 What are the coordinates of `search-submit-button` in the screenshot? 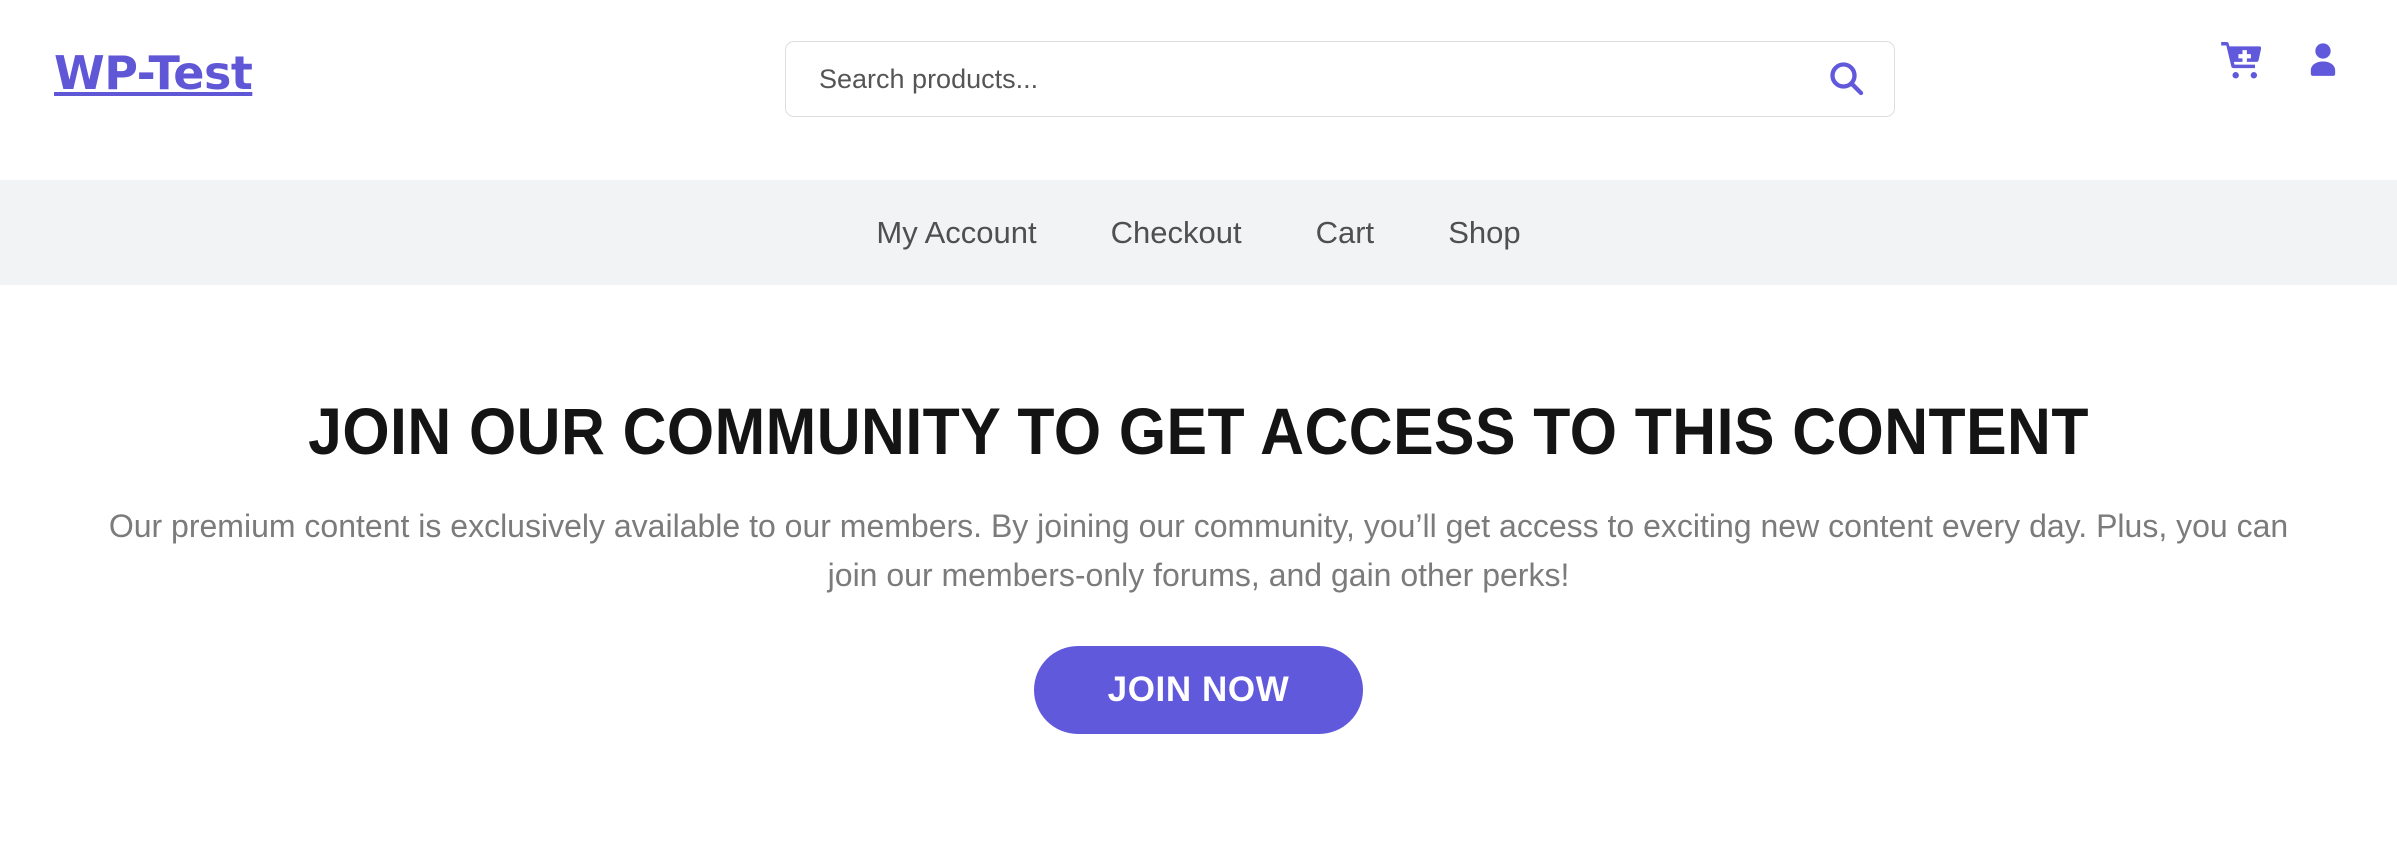 It's located at (1851, 79).